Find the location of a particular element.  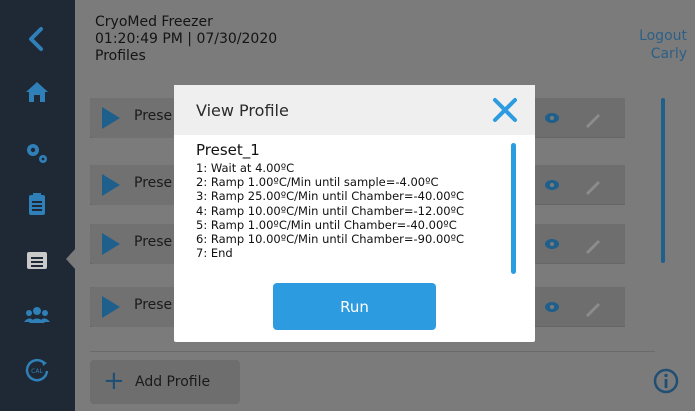

dialog-scrollbar is located at coordinates (513, 208).